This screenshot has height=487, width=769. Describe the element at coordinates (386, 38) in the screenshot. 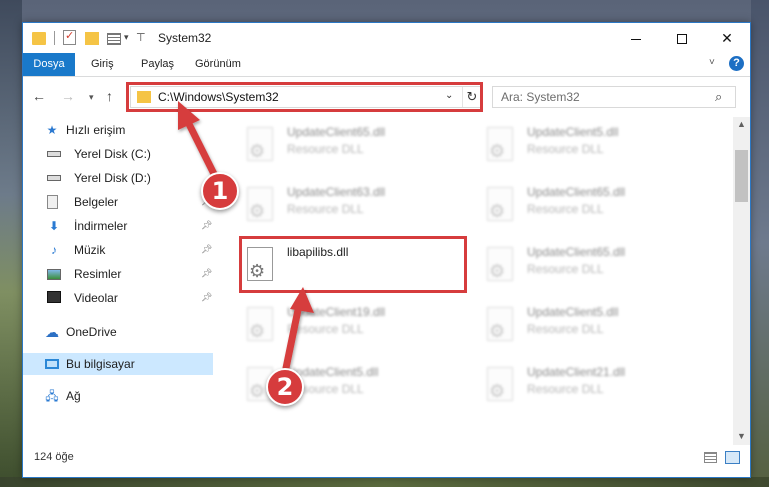

I see `title-bar: ▾ ⊤ System32 ✕` at that location.